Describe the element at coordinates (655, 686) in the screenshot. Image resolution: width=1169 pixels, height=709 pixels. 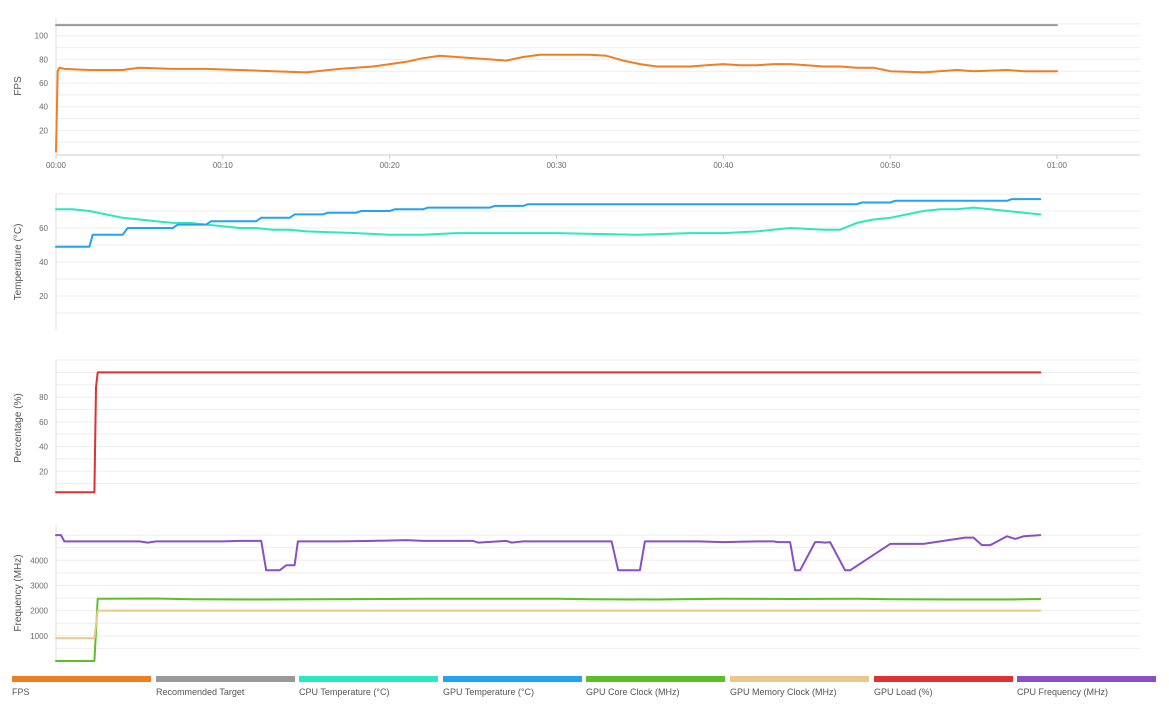
I see `legend-item-gpu-core-clock: GPU Core Clock (MHz)` at that location.